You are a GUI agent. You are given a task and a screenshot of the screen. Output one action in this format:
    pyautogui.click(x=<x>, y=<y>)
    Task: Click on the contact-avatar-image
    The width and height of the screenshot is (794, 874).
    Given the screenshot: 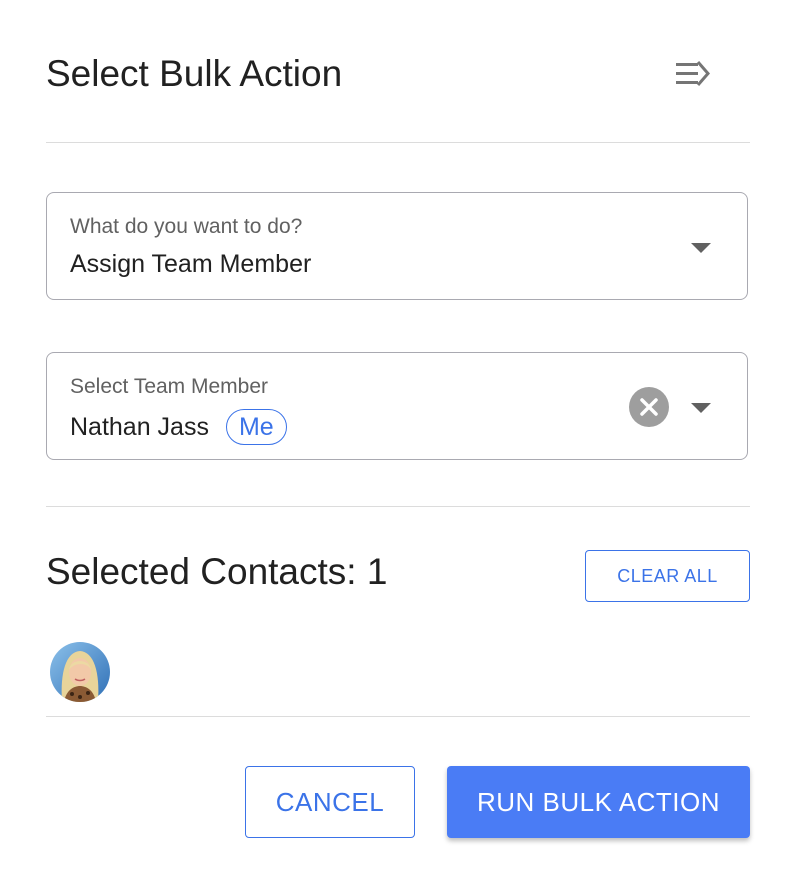 What is the action you would take?
    pyautogui.click(x=80, y=672)
    